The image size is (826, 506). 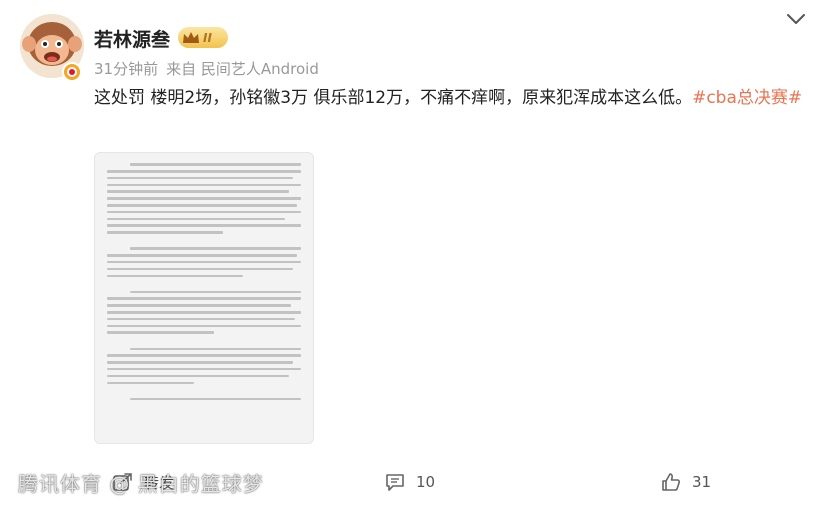 What do you see at coordinates (702, 482) in the screenshot?
I see `like-count: 31` at bounding box center [702, 482].